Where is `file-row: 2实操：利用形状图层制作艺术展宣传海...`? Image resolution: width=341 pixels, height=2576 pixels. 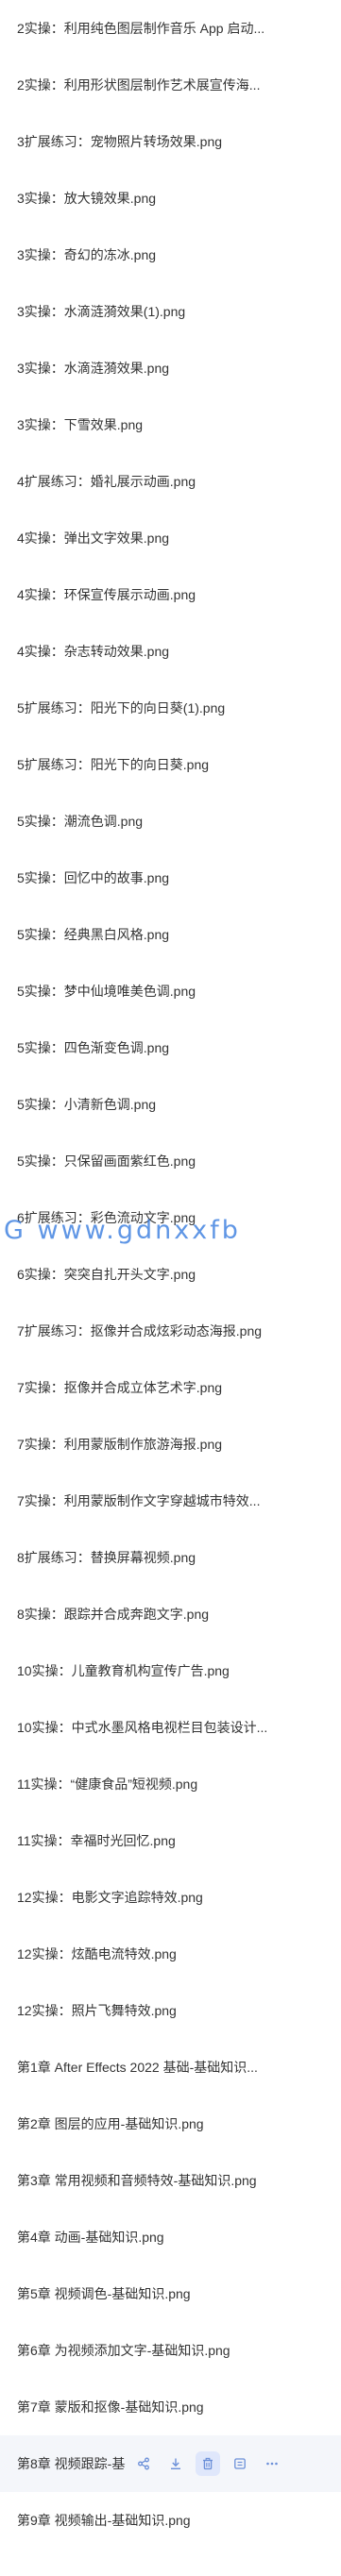
file-row: 2实操：利用形状图层制作艺术展宣传海... is located at coordinates (170, 85).